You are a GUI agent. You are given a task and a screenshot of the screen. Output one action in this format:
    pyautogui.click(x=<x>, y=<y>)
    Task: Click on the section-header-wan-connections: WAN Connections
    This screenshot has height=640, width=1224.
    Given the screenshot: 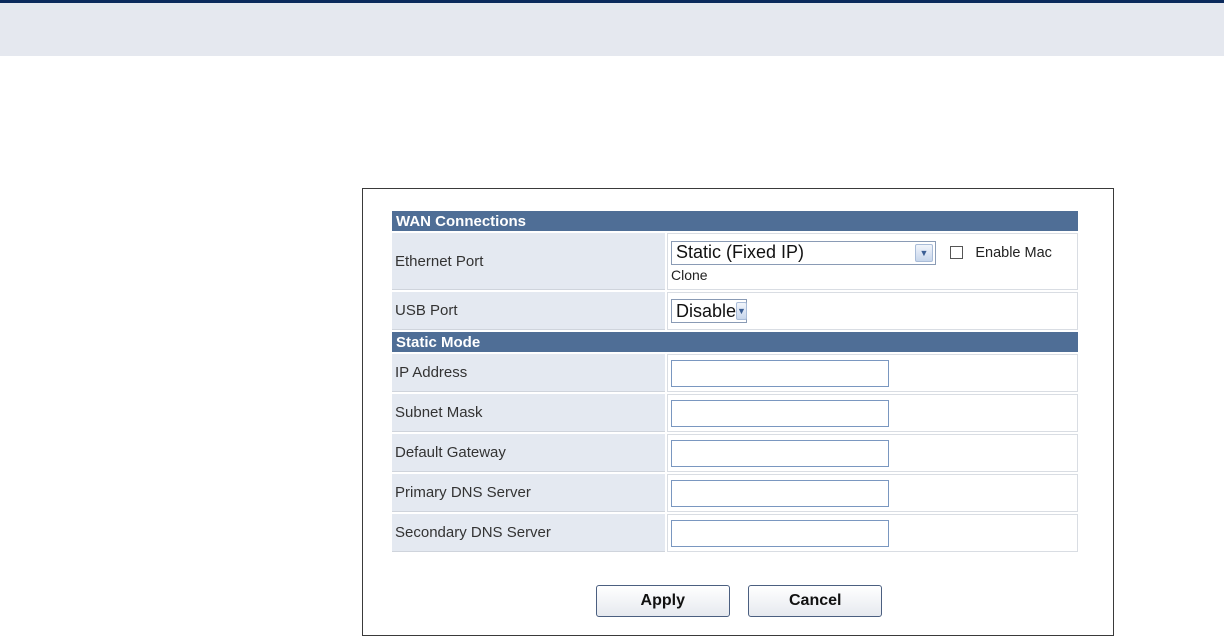 What is the action you would take?
    pyautogui.click(x=735, y=221)
    